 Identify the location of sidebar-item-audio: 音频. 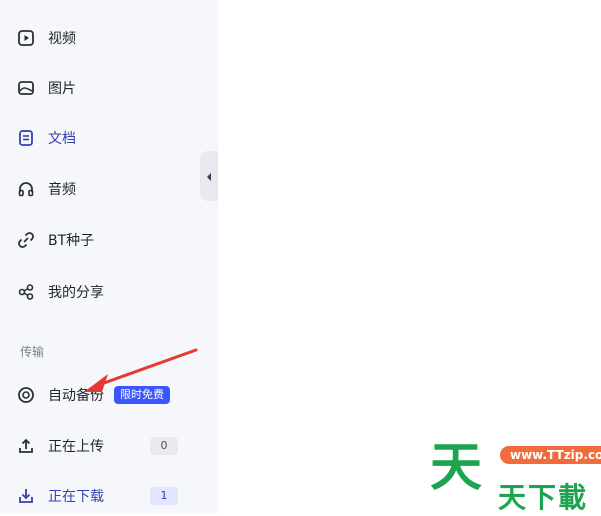
(46, 189).